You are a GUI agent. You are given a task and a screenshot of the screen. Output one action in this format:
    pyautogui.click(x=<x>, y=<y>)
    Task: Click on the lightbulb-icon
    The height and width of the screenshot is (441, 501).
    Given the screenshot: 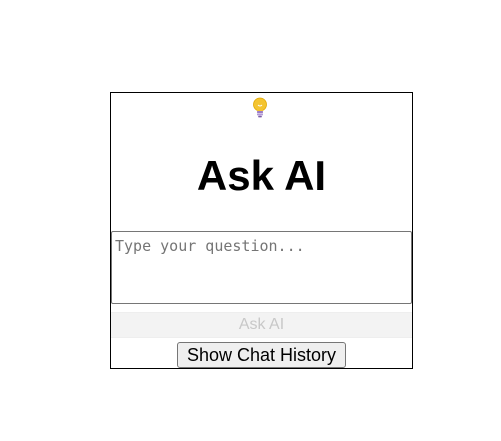 What is the action you would take?
    pyautogui.click(x=260, y=107)
    